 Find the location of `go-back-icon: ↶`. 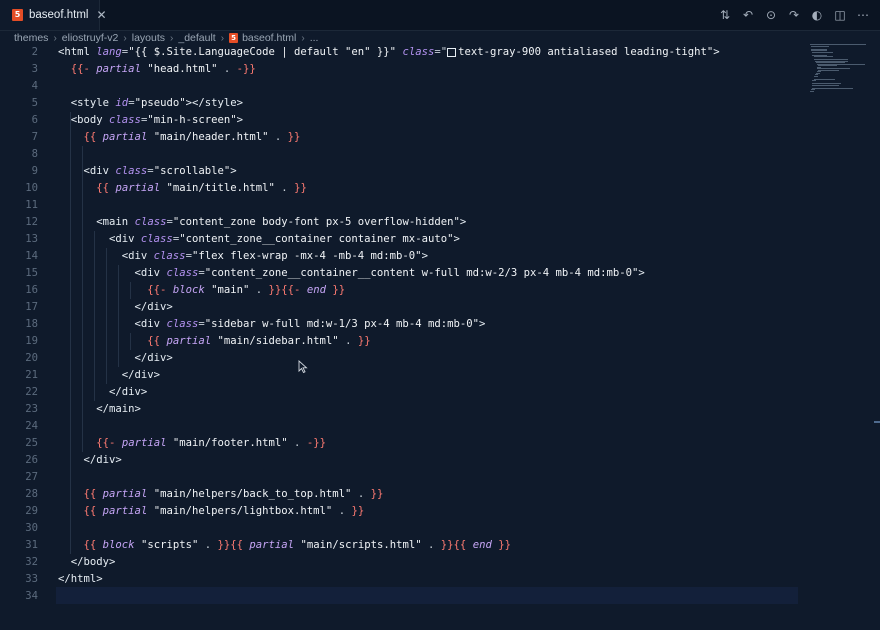

go-back-icon: ↶ is located at coordinates (748, 15).